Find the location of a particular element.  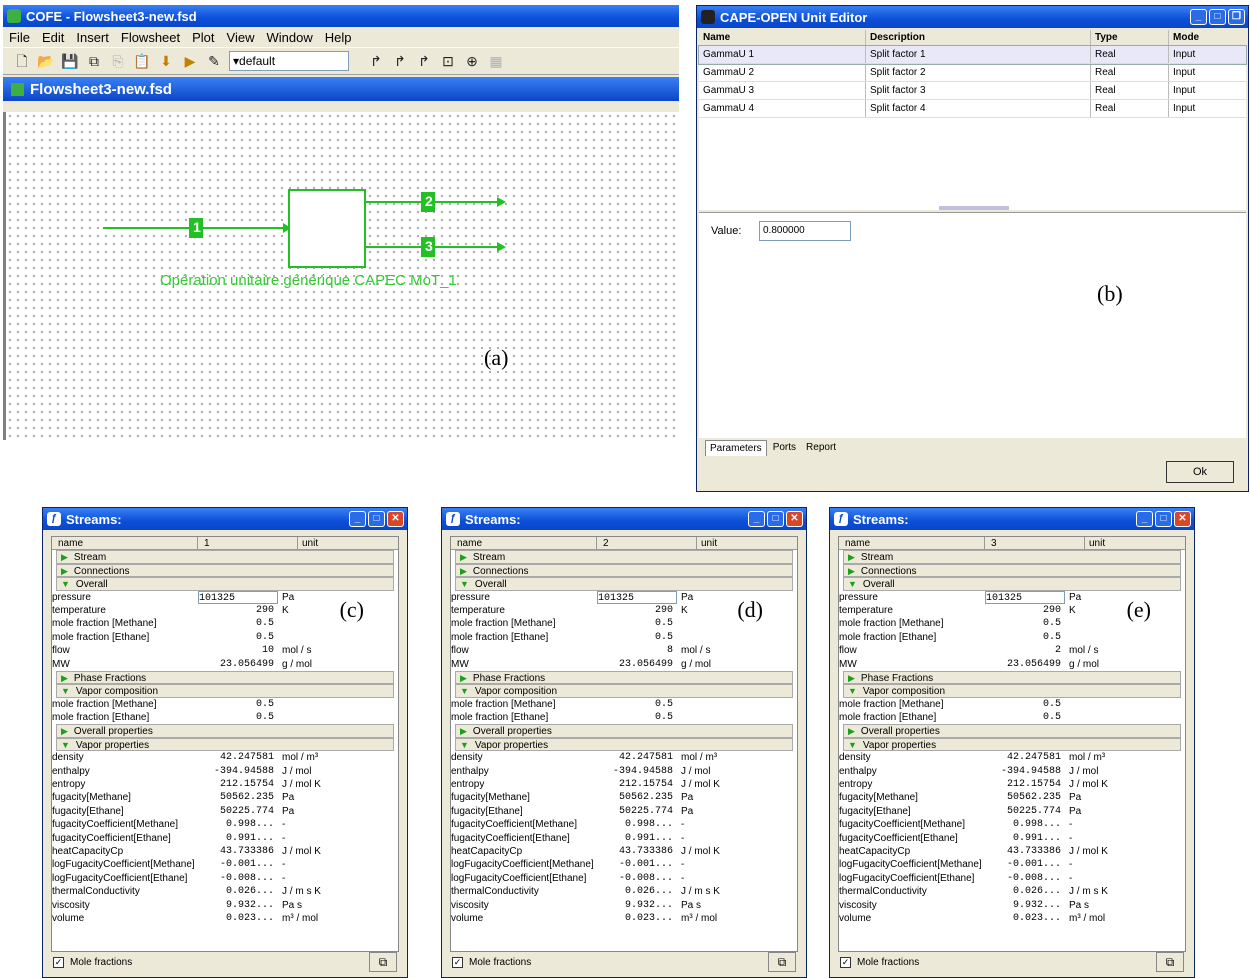

target-icon: ⊕ is located at coordinates (472, 61).